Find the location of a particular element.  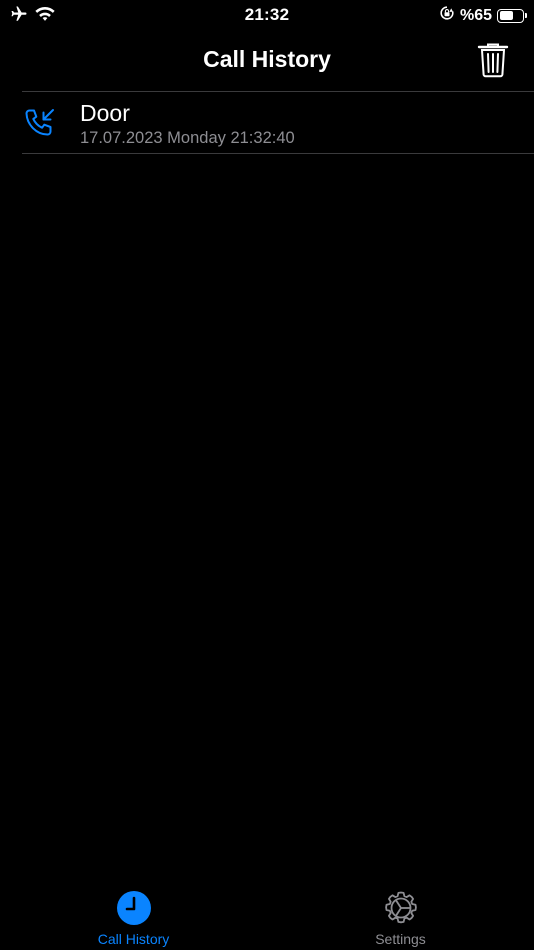

gear-icon is located at coordinates (401, 908).